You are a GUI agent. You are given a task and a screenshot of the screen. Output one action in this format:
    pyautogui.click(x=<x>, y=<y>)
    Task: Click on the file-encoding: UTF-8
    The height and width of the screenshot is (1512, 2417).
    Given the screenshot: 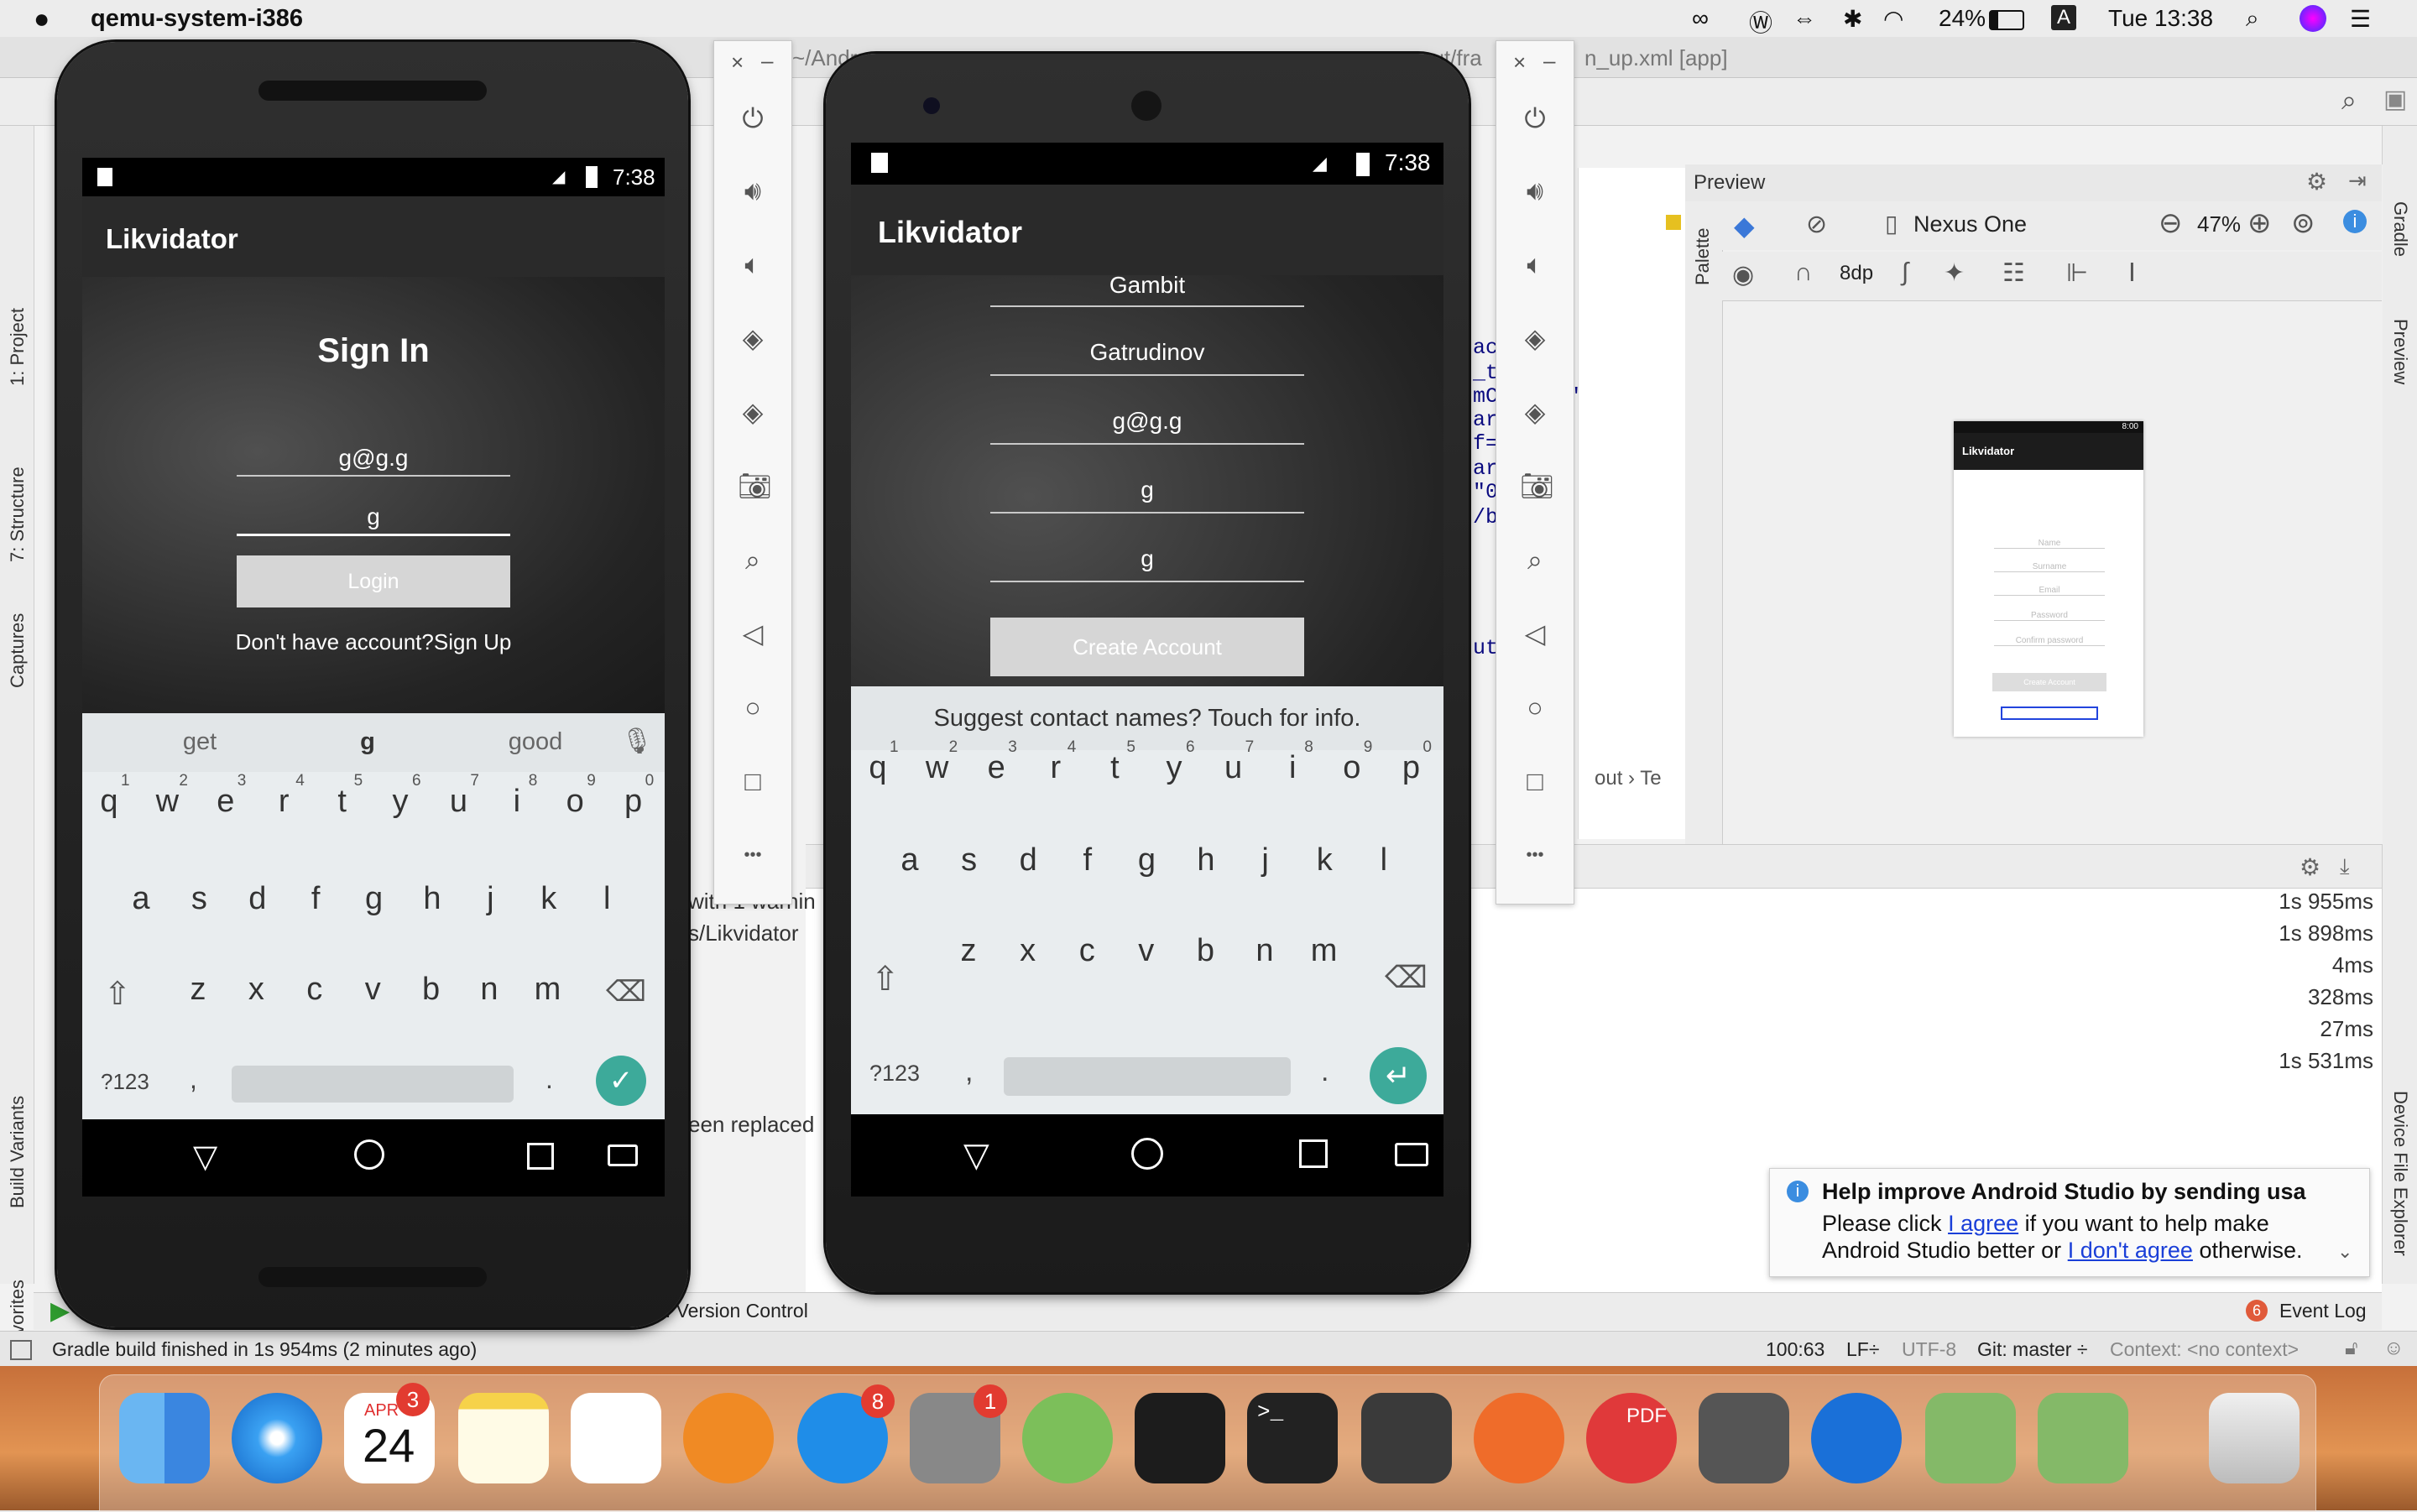 What is the action you would take?
    pyautogui.click(x=1929, y=1350)
    